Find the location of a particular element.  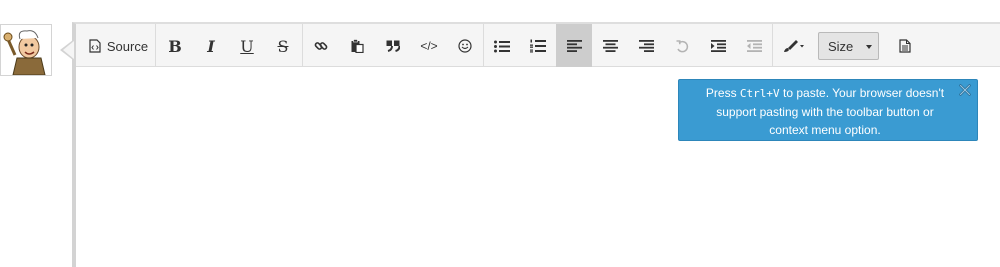

align-center-icon is located at coordinates (610, 46).